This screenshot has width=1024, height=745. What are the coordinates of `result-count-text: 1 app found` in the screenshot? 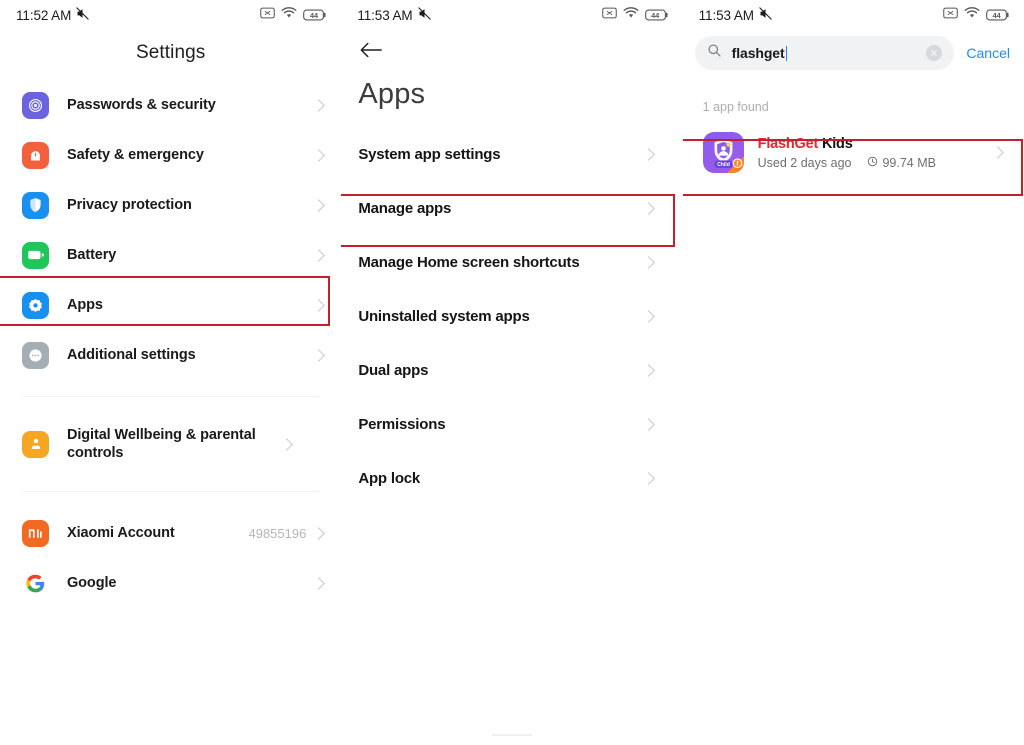 It's located at (735, 107).